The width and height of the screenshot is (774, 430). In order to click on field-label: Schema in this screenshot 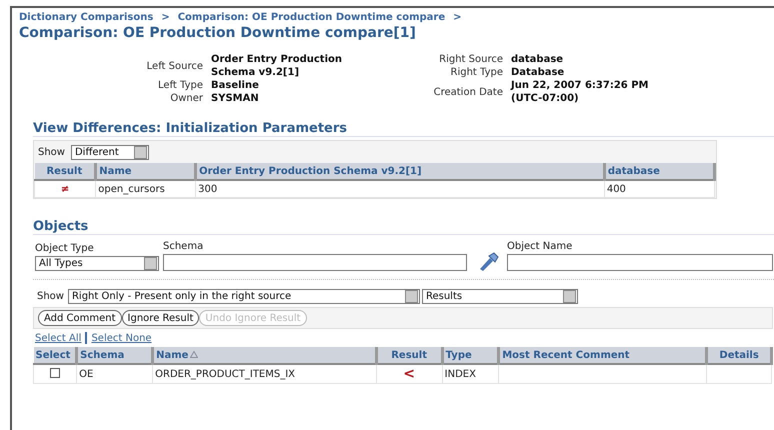, I will do `click(183, 246)`.